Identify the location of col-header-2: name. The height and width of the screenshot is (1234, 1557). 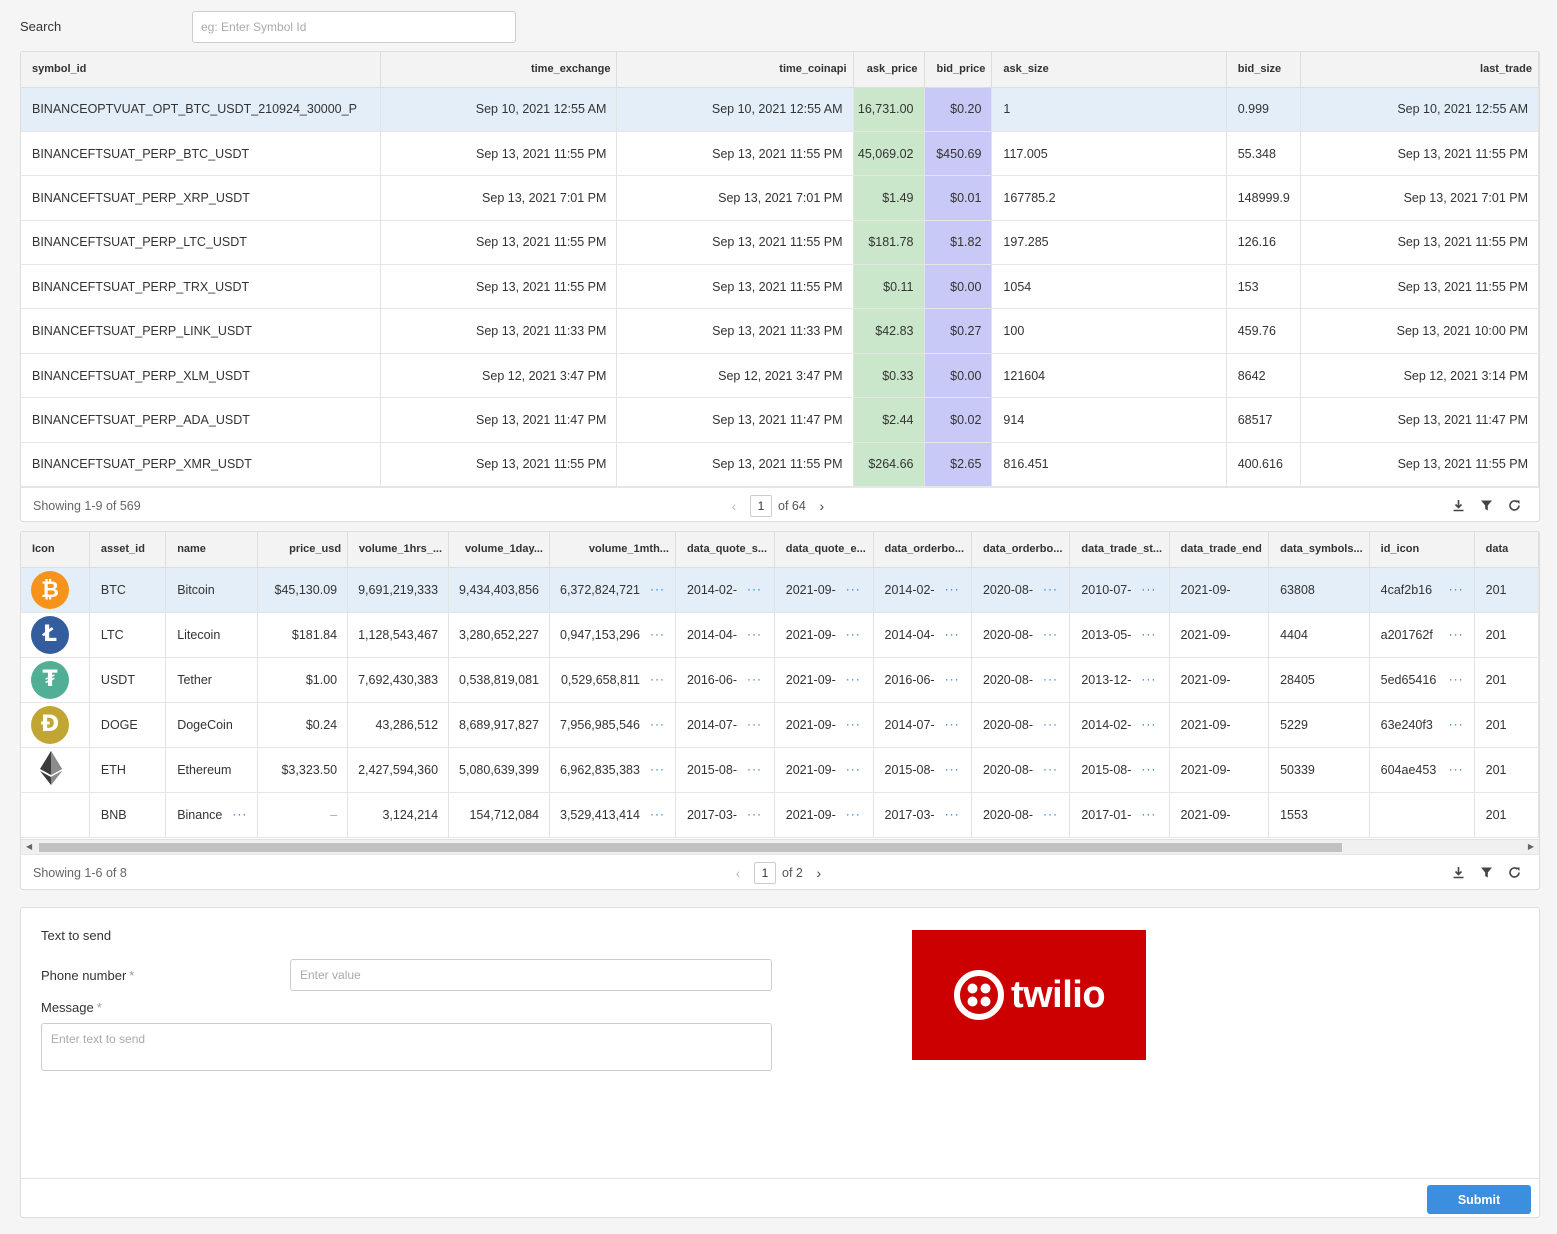
(212, 550).